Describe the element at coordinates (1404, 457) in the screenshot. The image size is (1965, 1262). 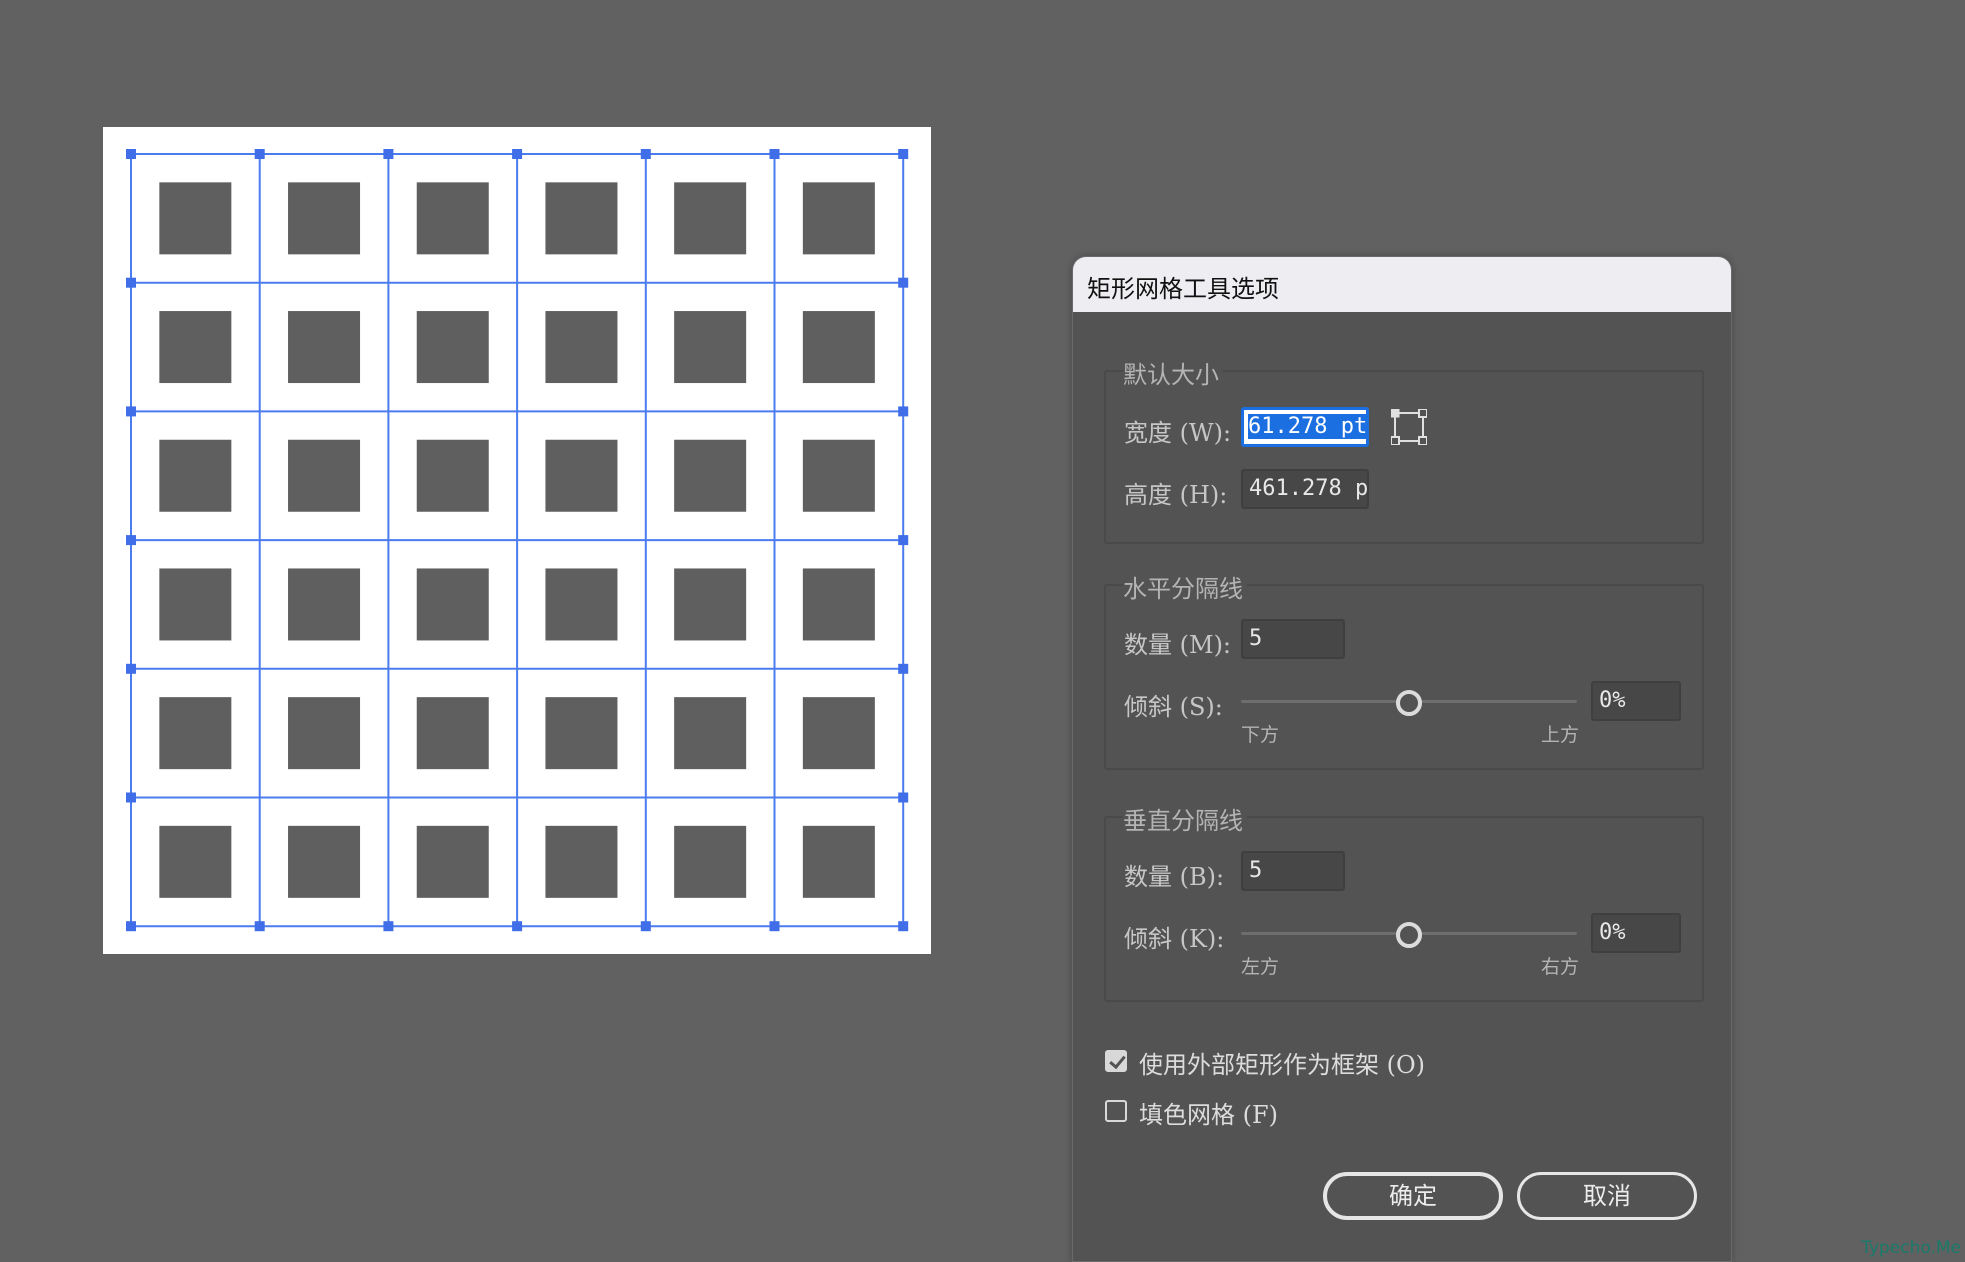
I see `default-size-group` at that location.